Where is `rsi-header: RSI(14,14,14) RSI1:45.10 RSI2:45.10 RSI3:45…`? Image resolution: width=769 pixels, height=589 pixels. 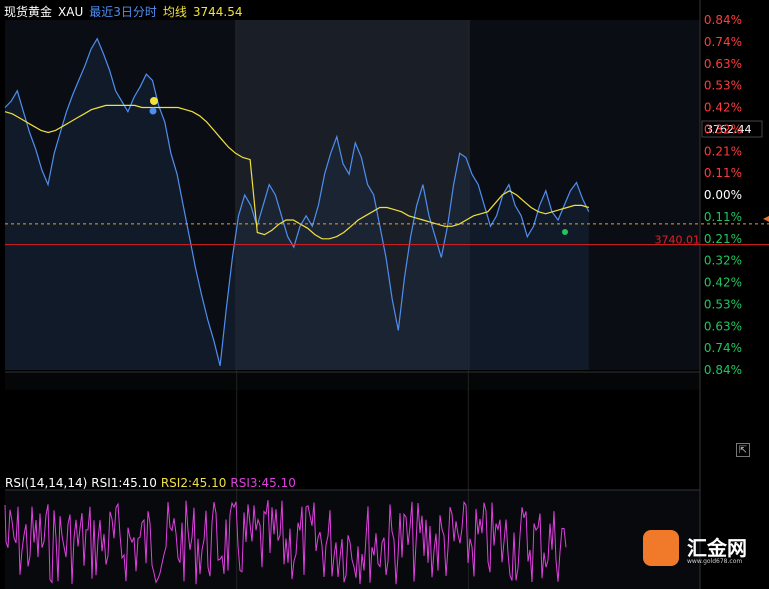
rsi-header: RSI(14,14,14) RSI1:45.10 RSI2:45.10 RSI3:45… is located at coordinates (152, 483).